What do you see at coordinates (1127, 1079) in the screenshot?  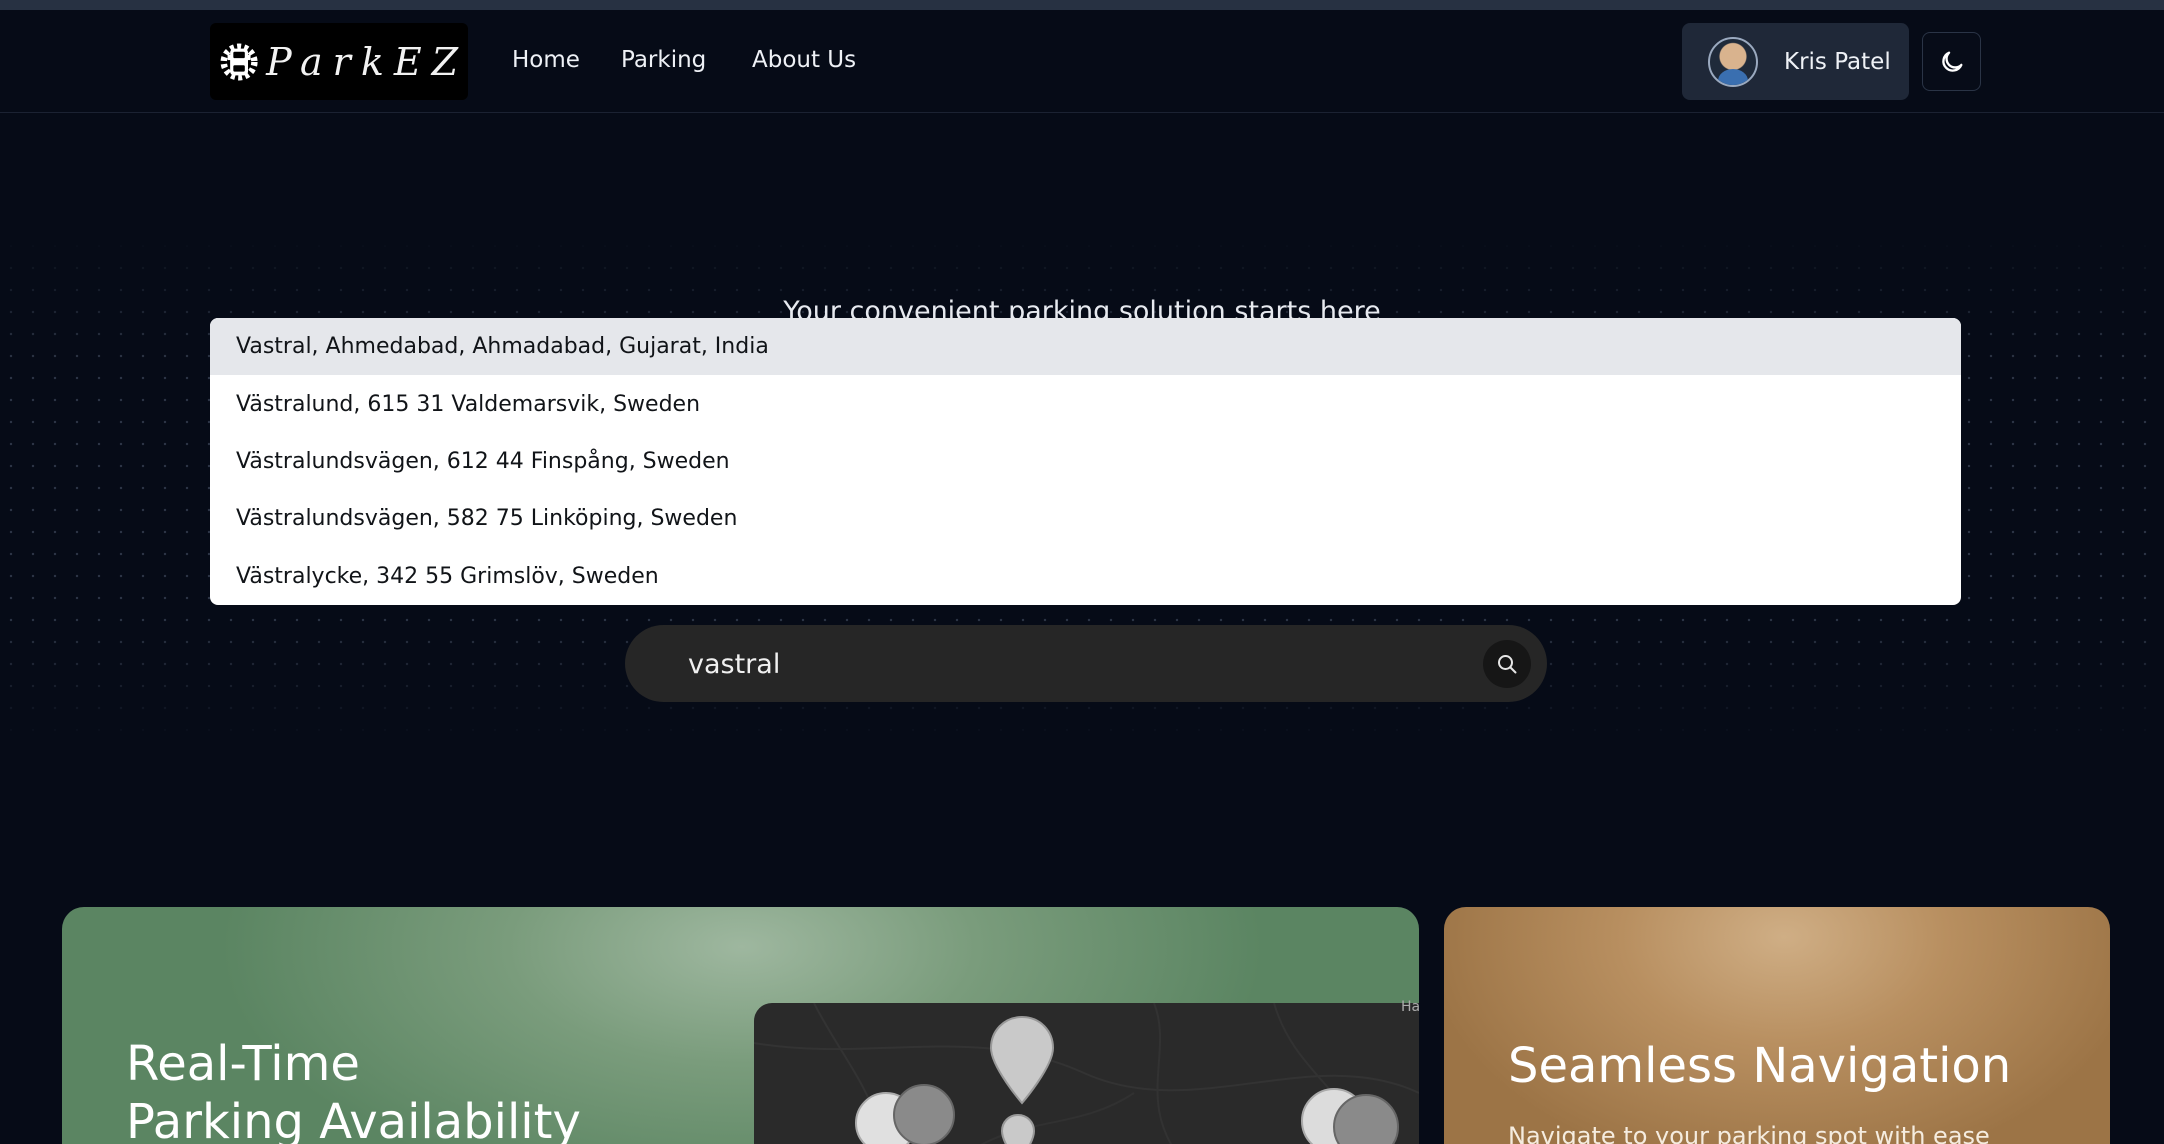 I see `map-markers` at bounding box center [1127, 1079].